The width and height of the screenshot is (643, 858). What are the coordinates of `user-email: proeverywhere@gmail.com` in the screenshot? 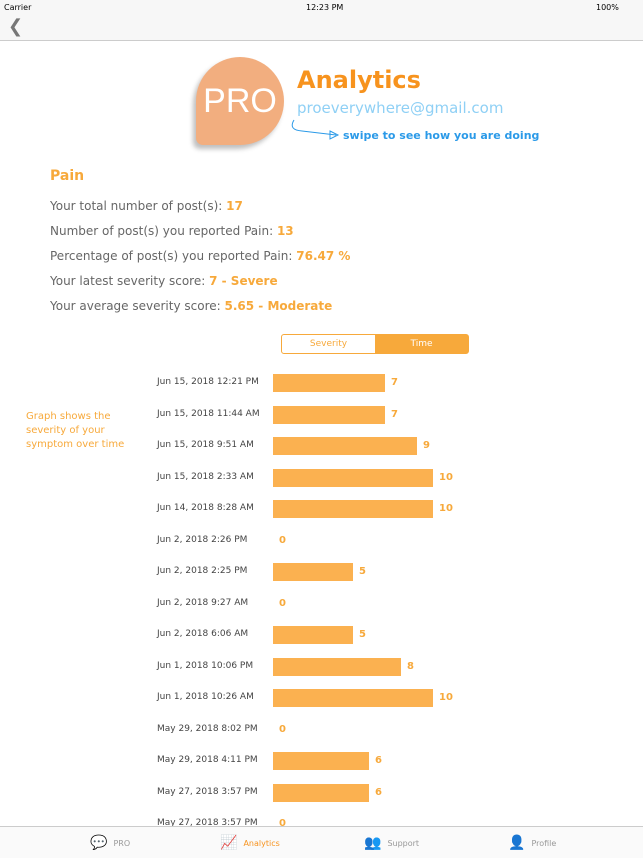 It's located at (400, 108).